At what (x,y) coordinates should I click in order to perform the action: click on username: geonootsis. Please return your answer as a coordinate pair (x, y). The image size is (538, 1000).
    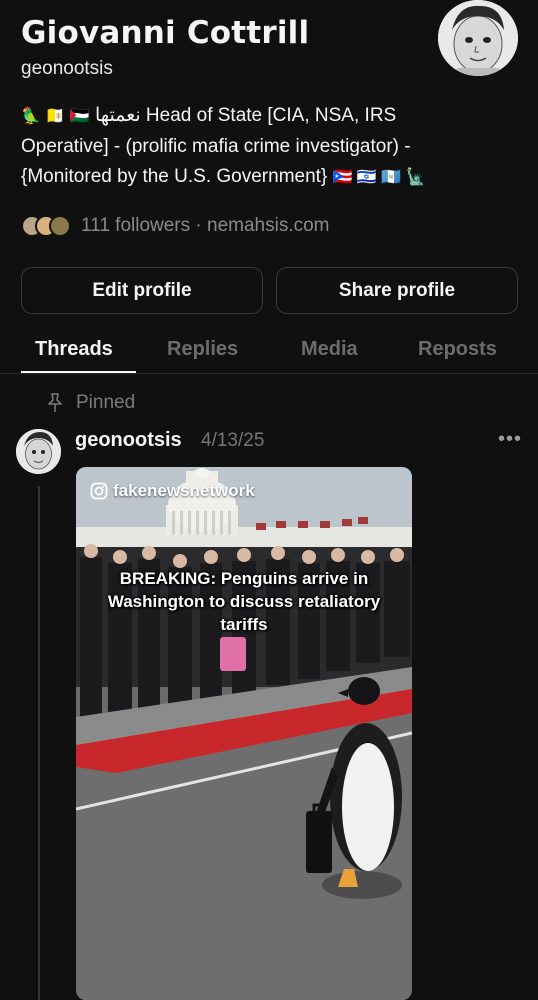
    Looking at the image, I should click on (67, 69).